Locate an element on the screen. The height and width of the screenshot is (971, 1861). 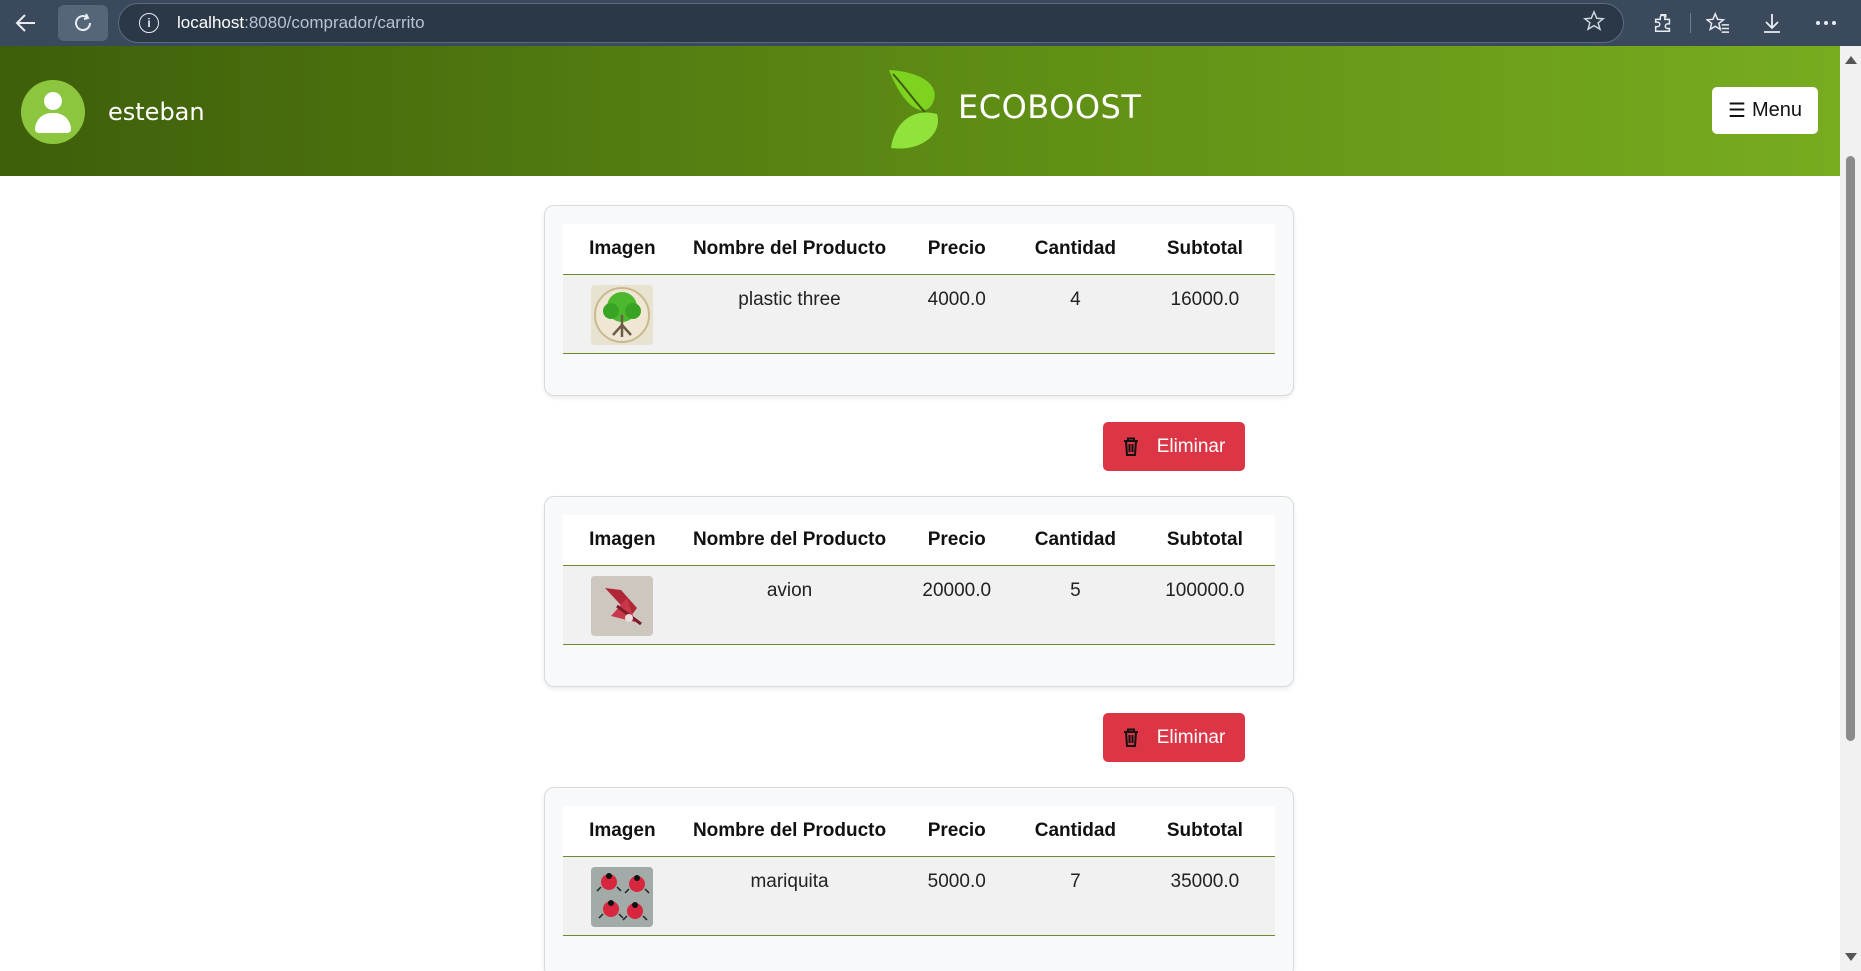
table-row: plastic three 4000.0 4 16000.0 is located at coordinates (919, 314).